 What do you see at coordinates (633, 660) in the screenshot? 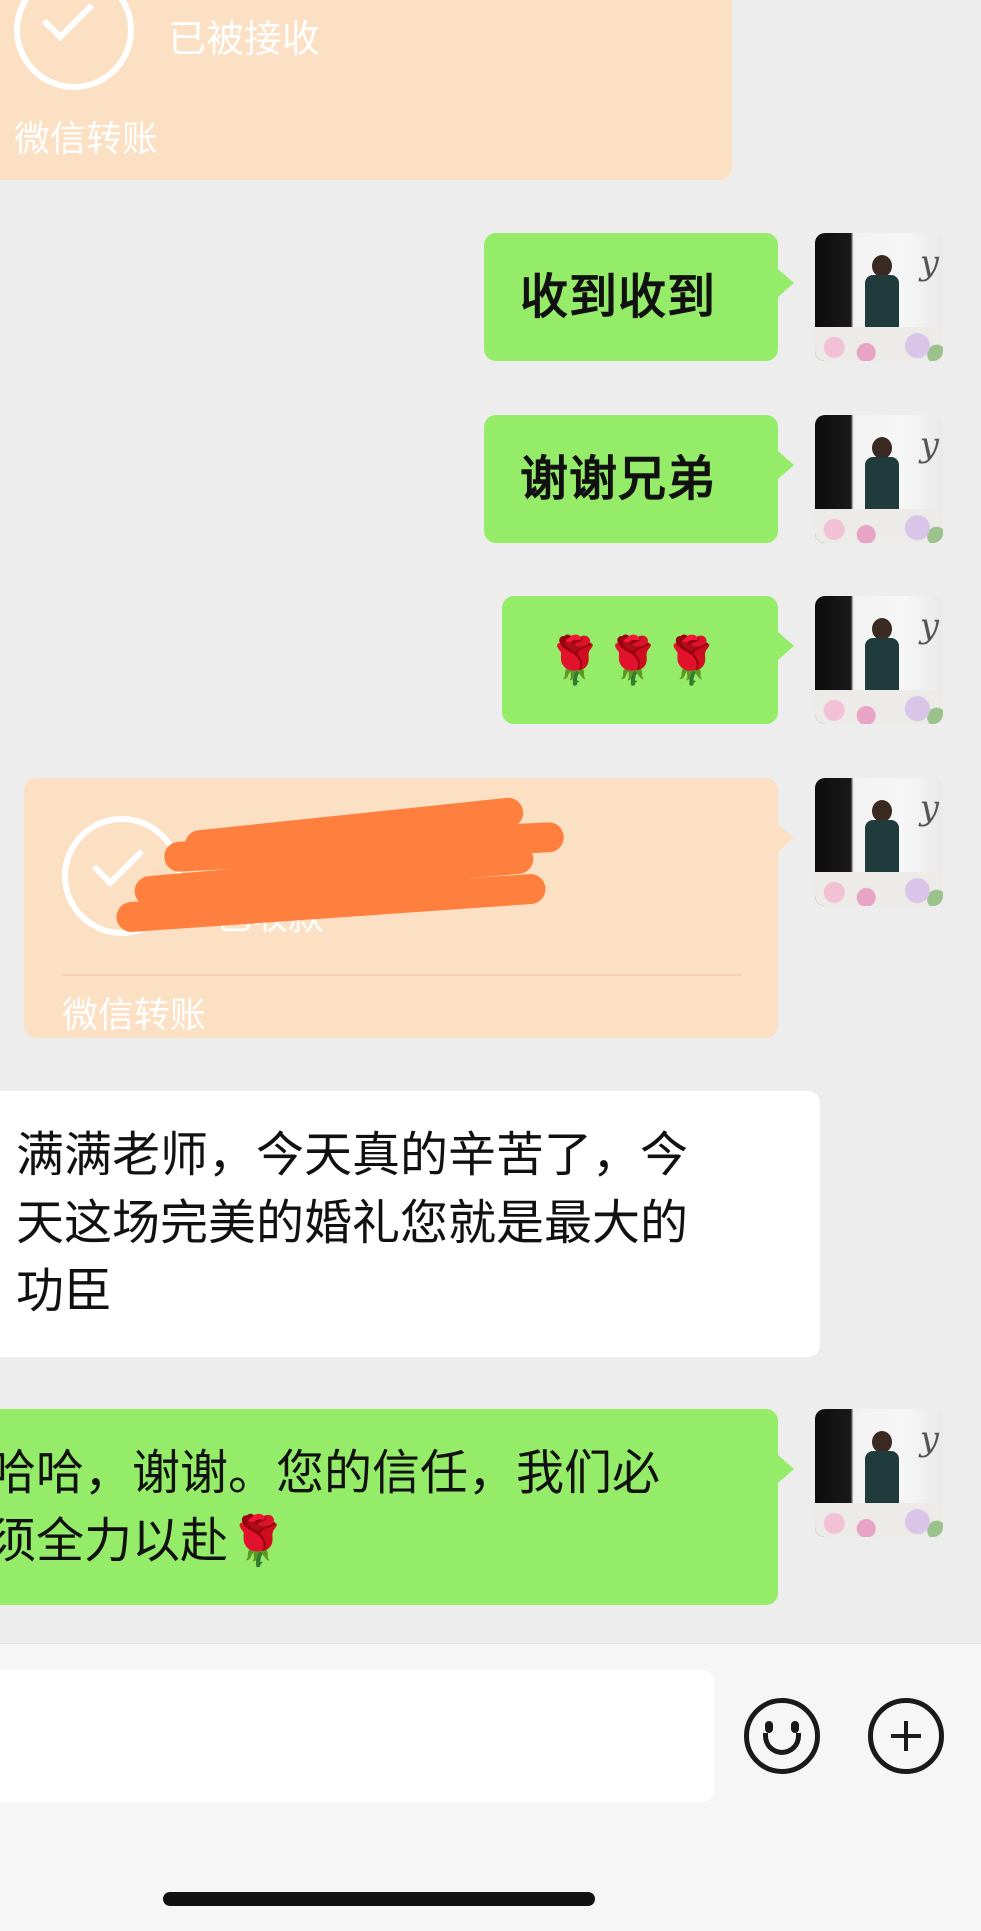
I see `message-text: 🌹🌹🌹` at bounding box center [633, 660].